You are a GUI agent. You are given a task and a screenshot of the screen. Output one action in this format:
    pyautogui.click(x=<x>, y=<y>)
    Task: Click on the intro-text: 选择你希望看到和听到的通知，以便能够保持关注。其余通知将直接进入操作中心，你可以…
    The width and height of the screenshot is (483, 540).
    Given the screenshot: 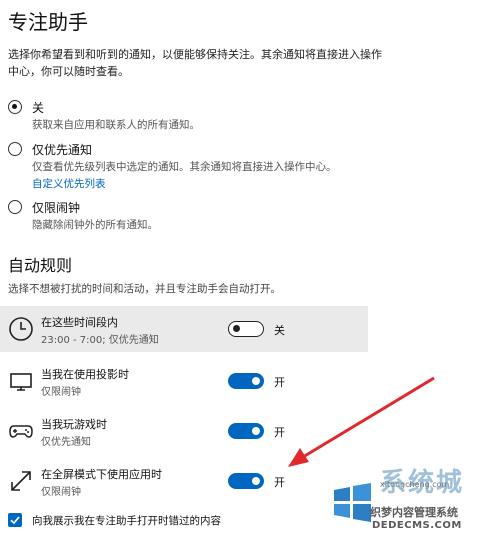 What is the action you would take?
    pyautogui.click(x=195, y=63)
    